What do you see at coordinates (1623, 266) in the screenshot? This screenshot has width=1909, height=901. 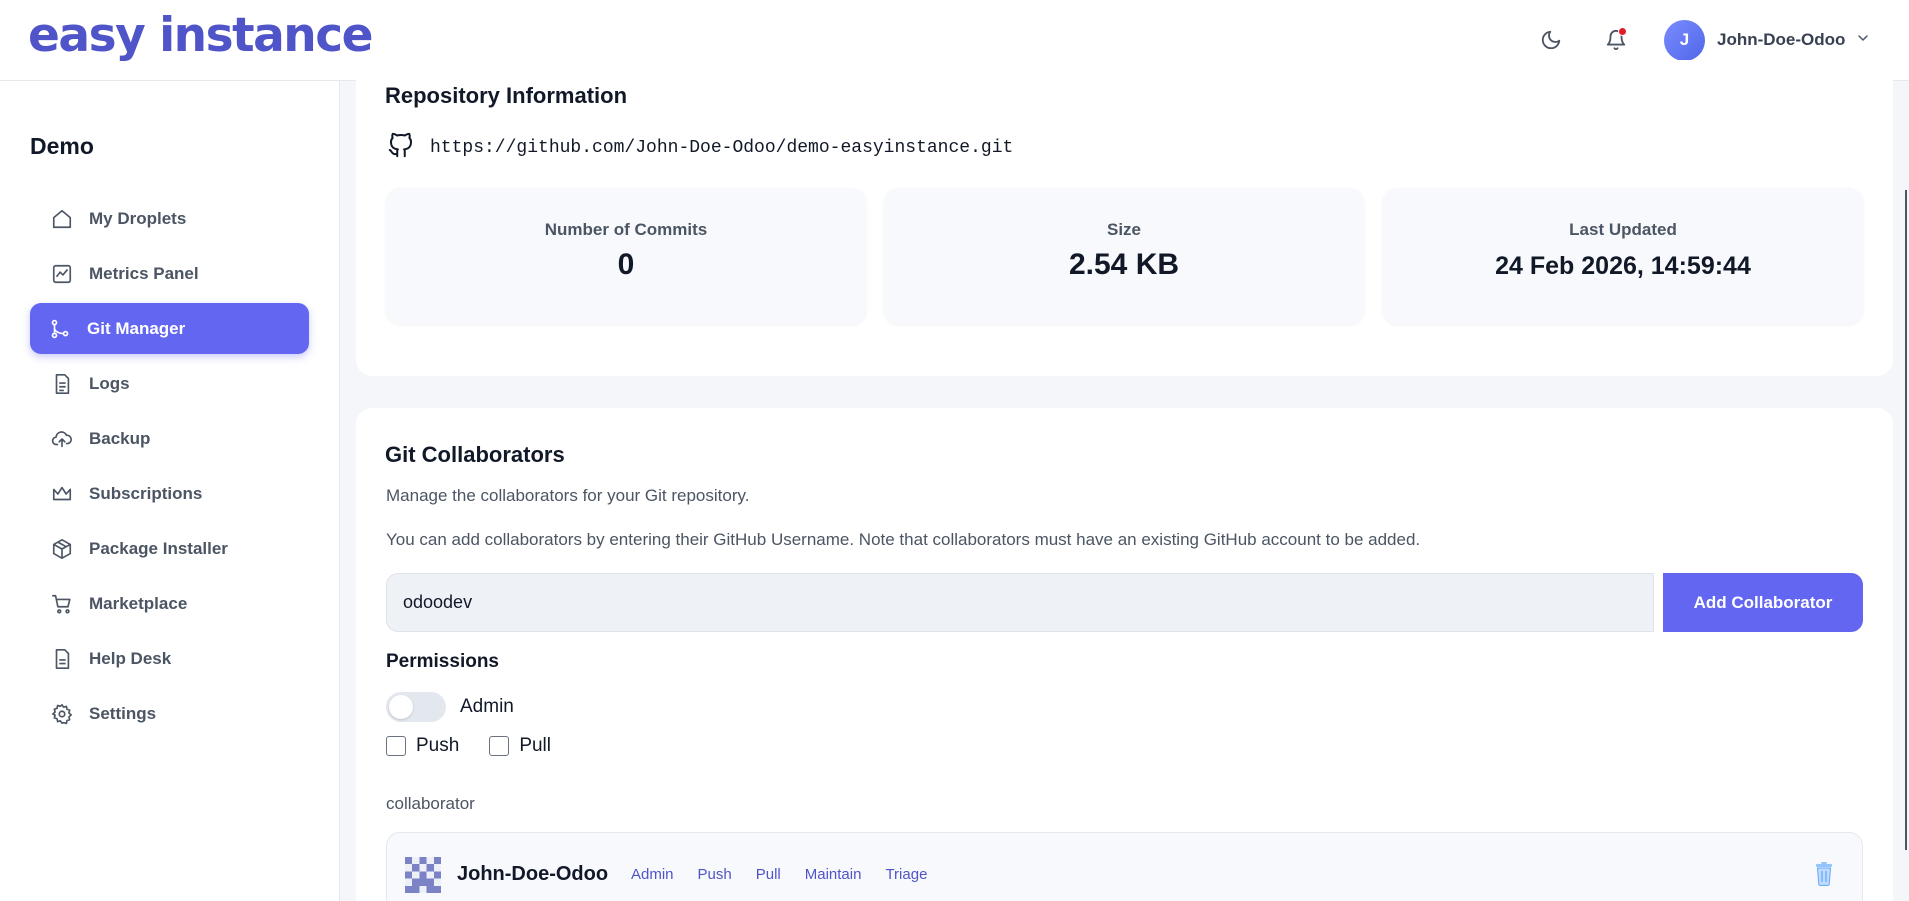 I see `stat-value: 24 Feb 2026, 14:59:44` at bounding box center [1623, 266].